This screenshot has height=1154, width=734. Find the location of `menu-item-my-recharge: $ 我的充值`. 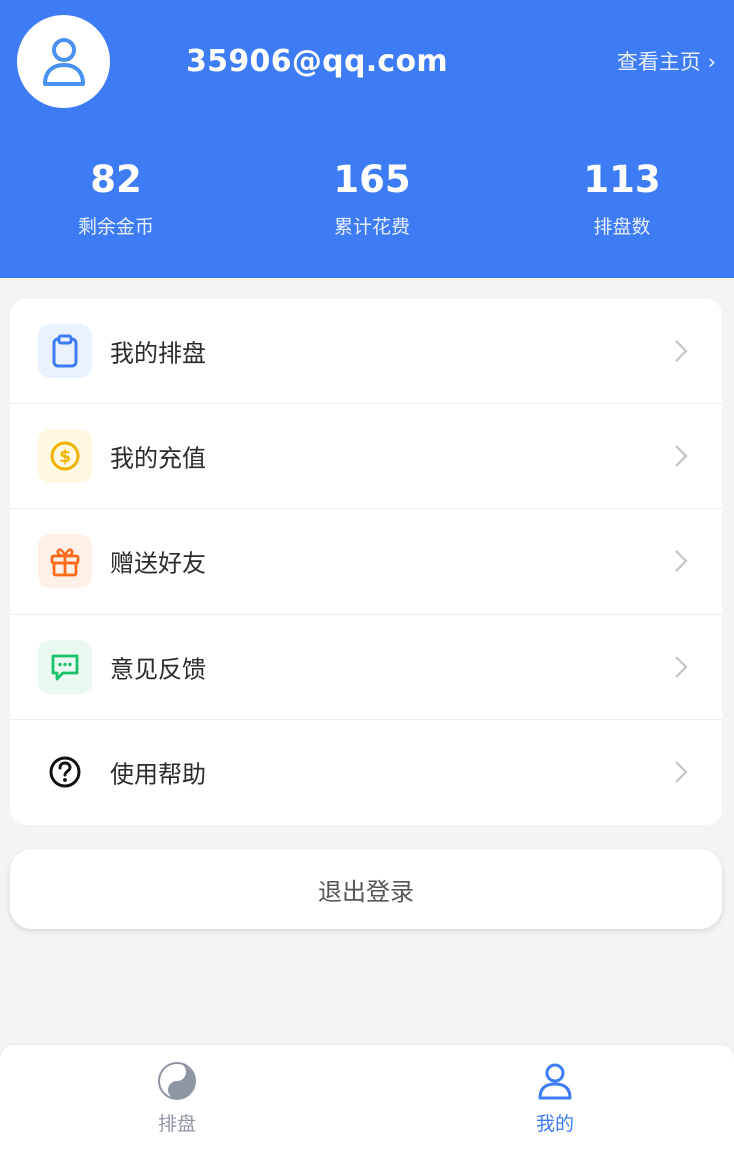

menu-item-my-recharge: $ 我的充值 is located at coordinates (366, 457).